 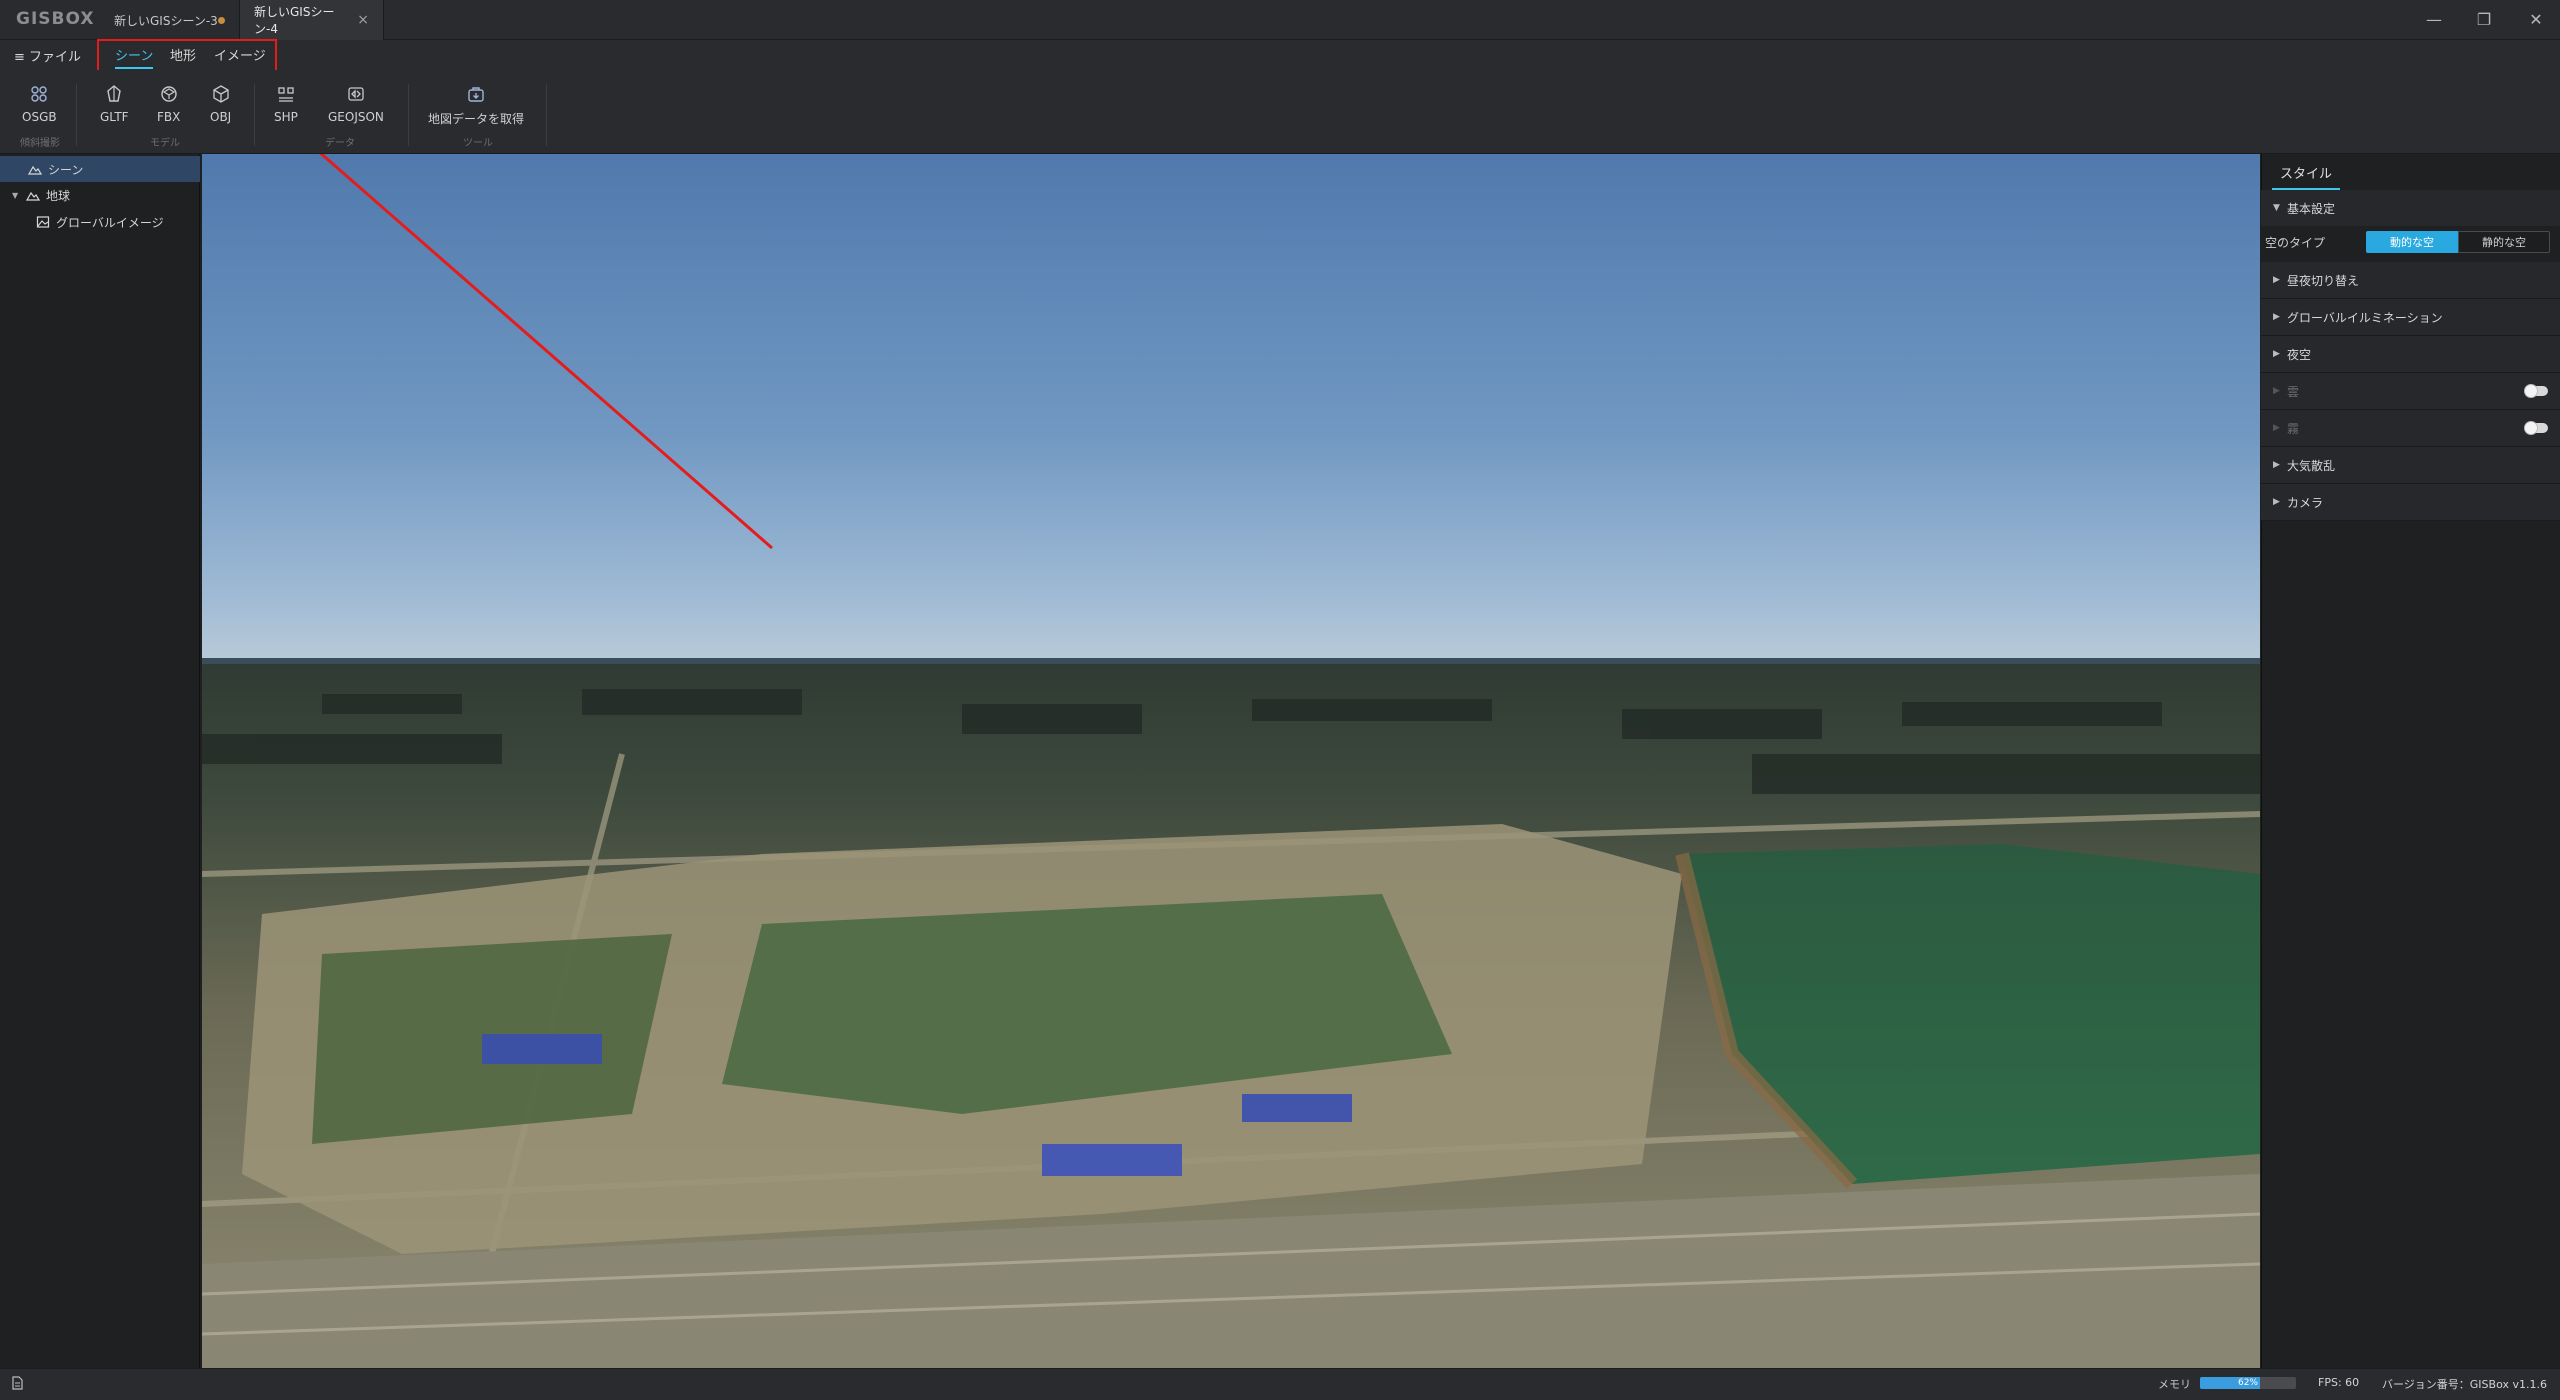 I want to click on shp-tool: SHP, so click(x=286, y=104).